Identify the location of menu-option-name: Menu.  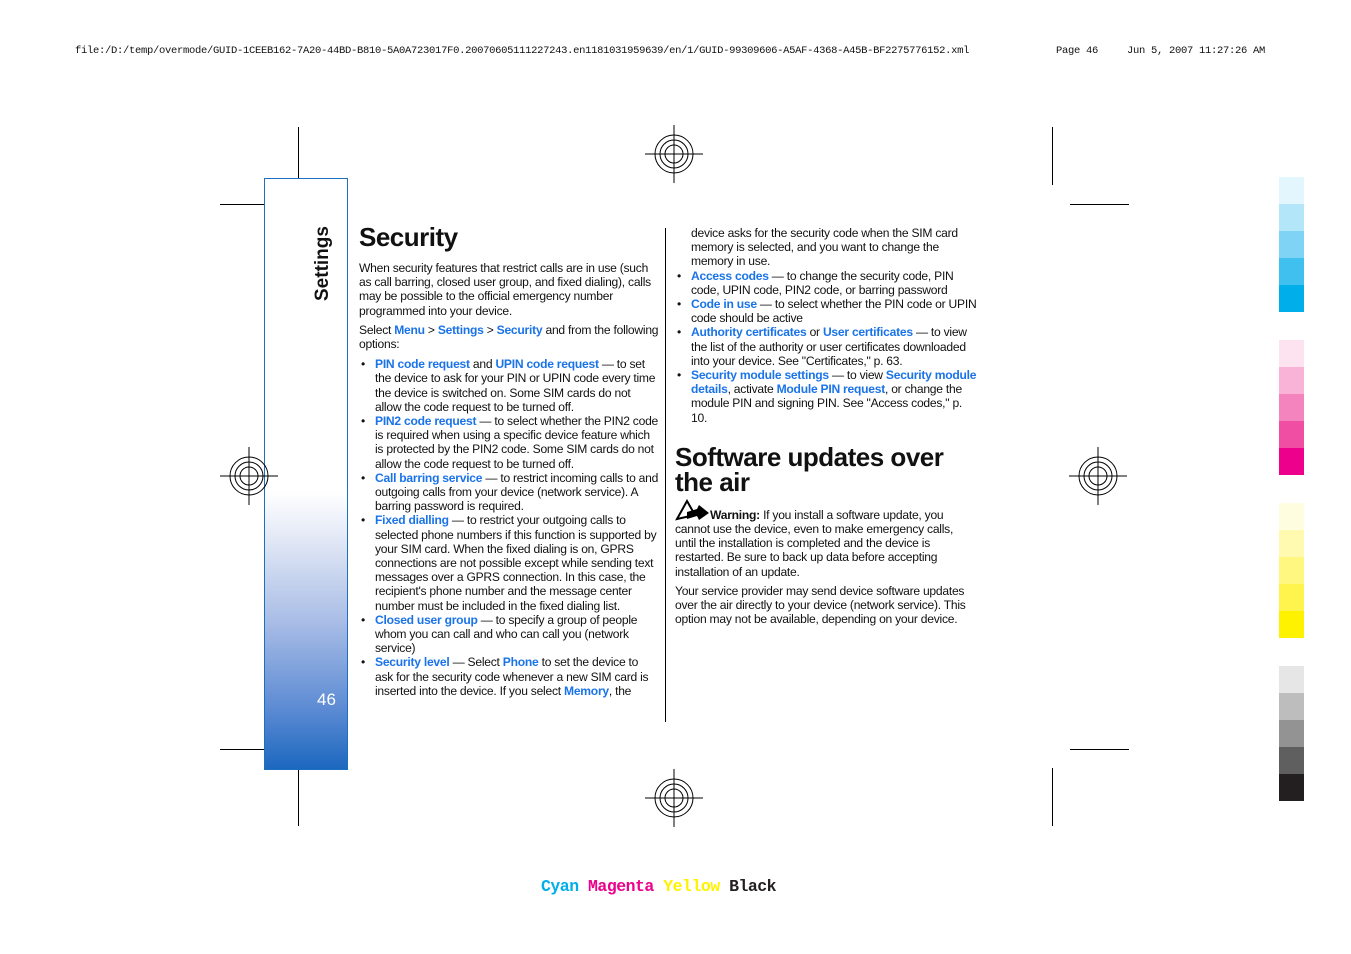
(409, 329).